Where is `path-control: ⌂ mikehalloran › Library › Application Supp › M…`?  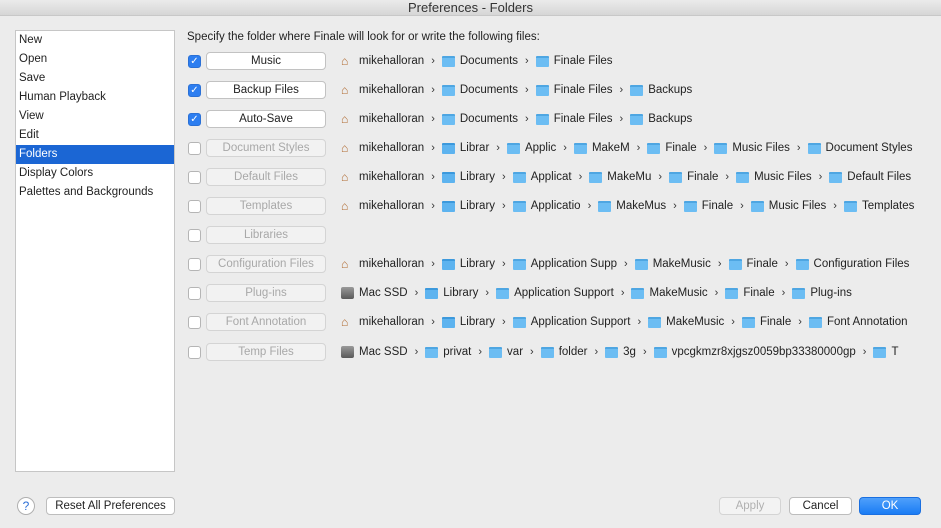 path-control: ⌂ mikehalloran › Library › Application Supp › M… is located at coordinates (625, 264).